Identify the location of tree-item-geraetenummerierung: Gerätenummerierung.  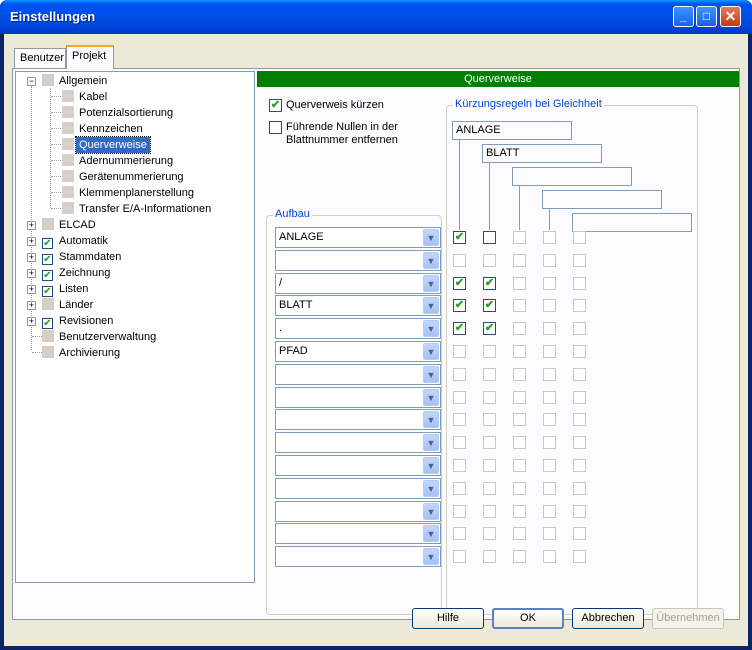
(124, 177).